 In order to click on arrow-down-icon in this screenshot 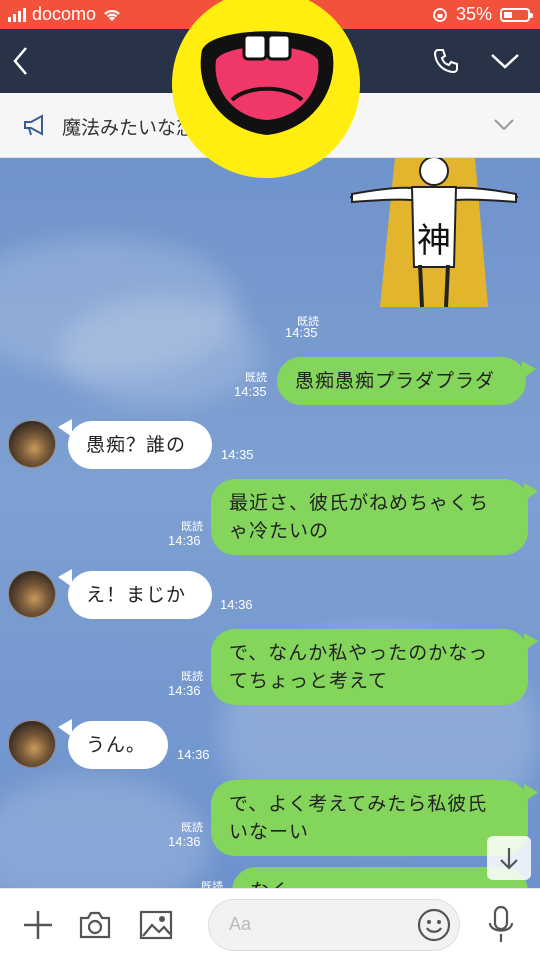, I will do `click(509, 859)`.